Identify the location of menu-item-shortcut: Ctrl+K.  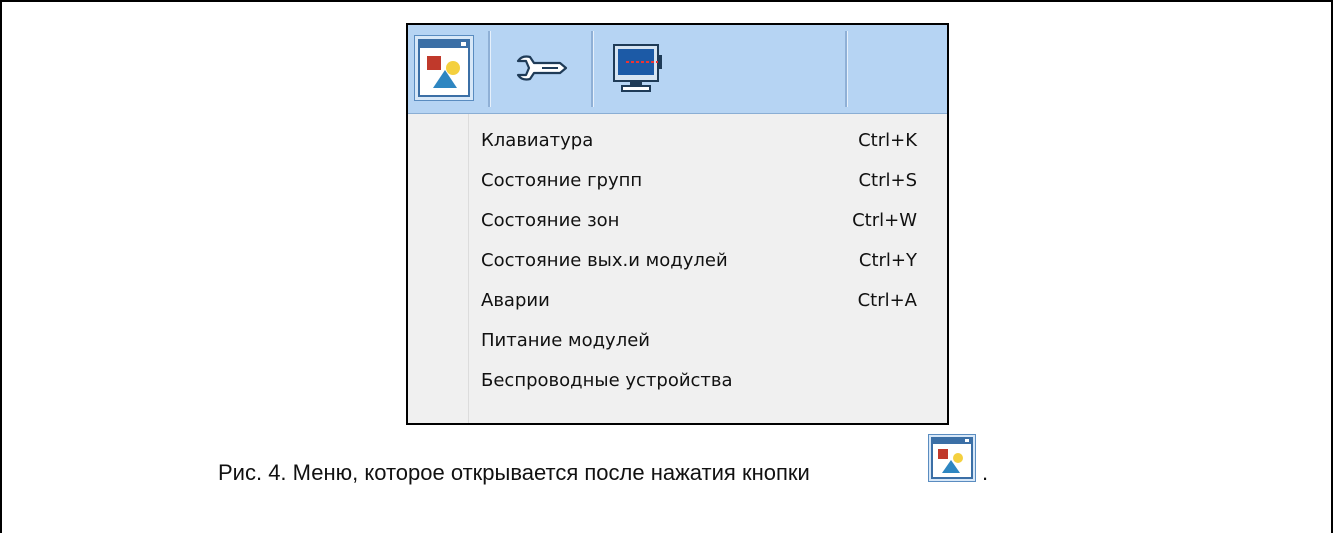
(887, 140).